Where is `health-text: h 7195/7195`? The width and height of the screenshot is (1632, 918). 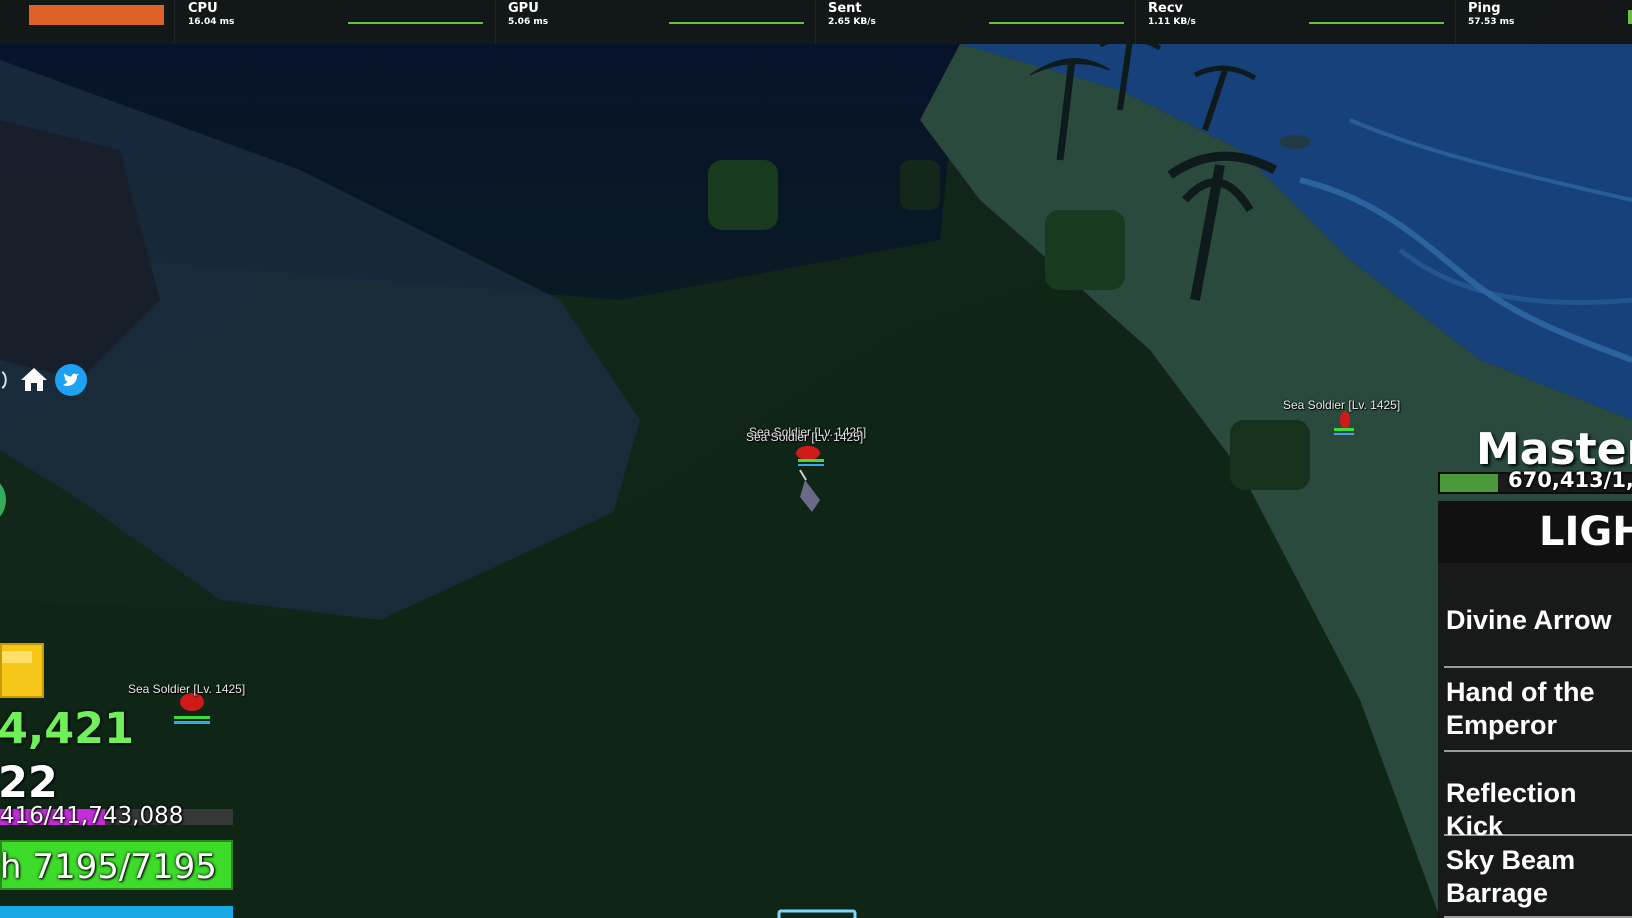 health-text: h 7195/7195 is located at coordinates (108, 867).